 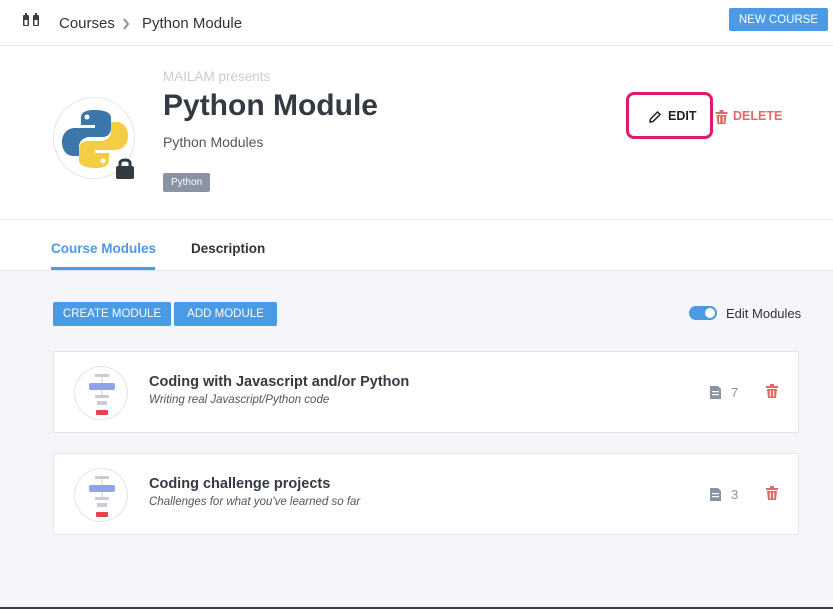 I want to click on tab-course-modules: Course Modules, so click(x=103, y=248).